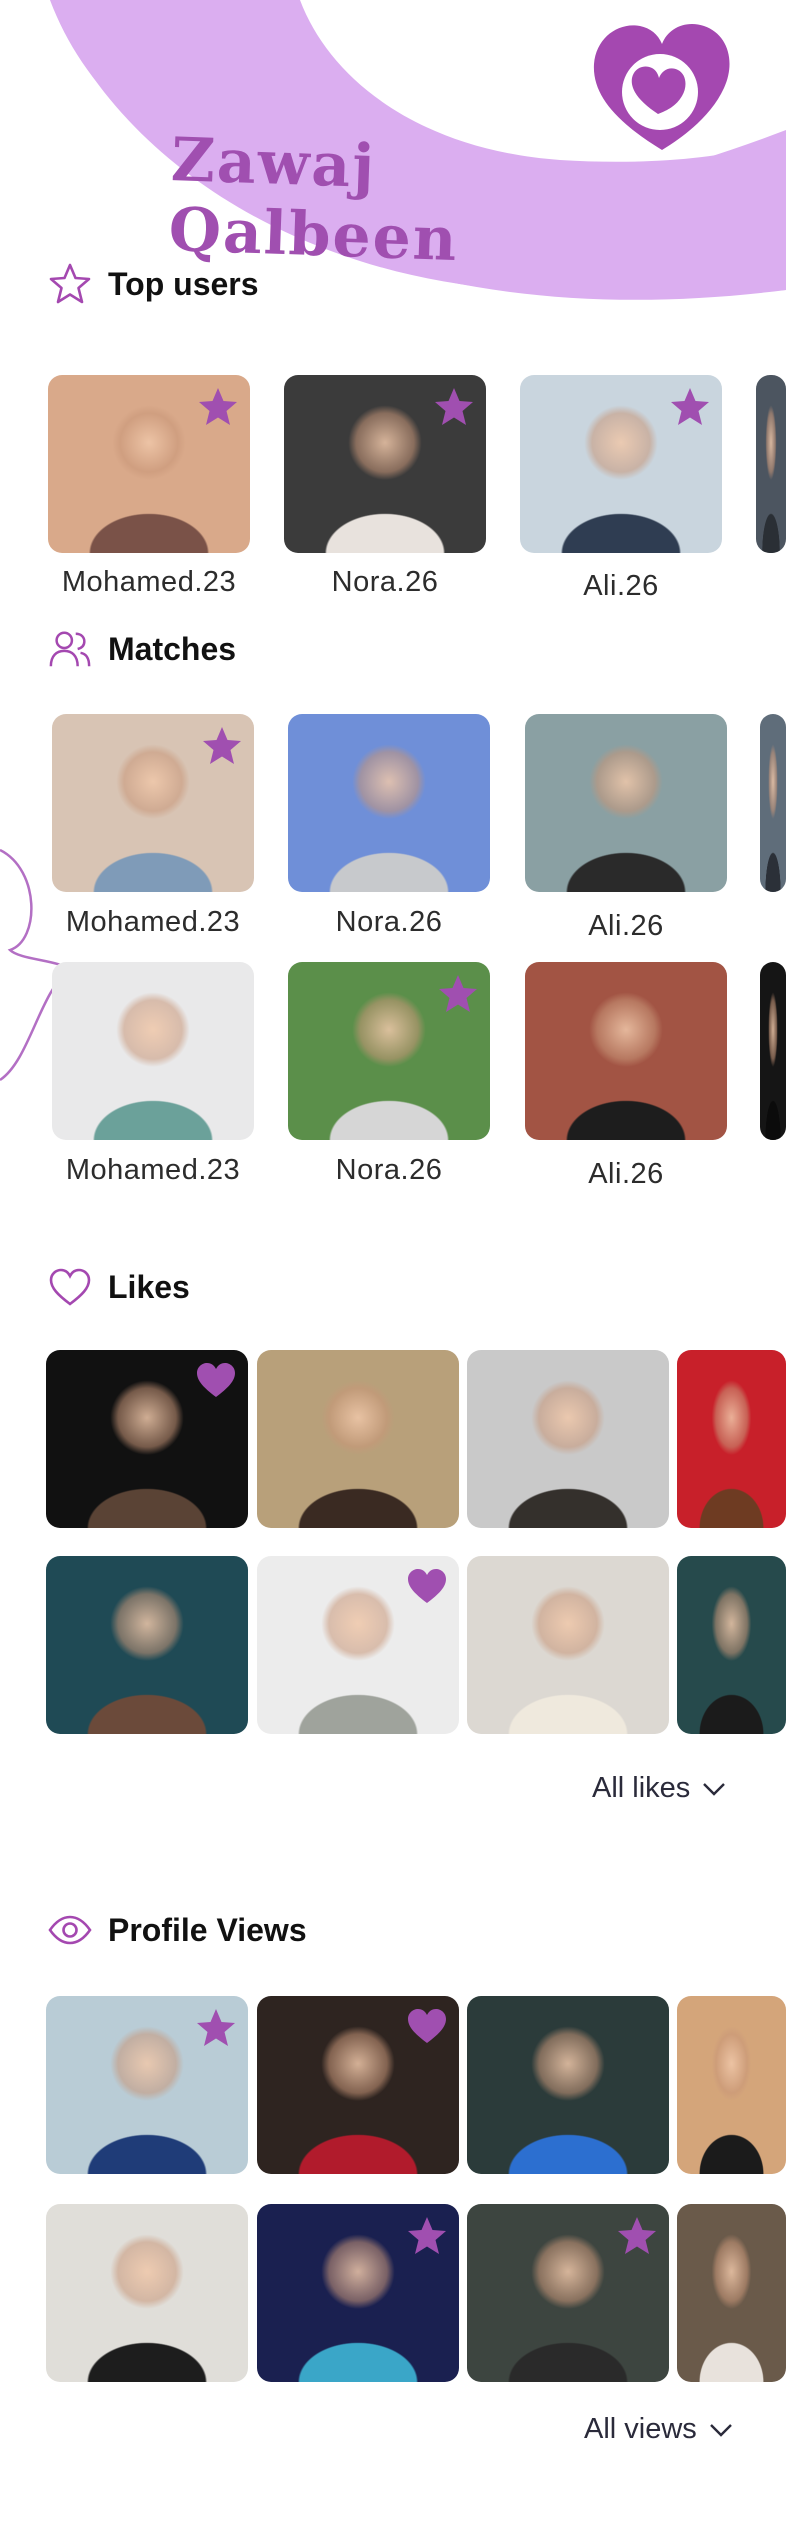 The width and height of the screenshot is (786, 2524). I want to click on matches-title: Matches, so click(172, 648).